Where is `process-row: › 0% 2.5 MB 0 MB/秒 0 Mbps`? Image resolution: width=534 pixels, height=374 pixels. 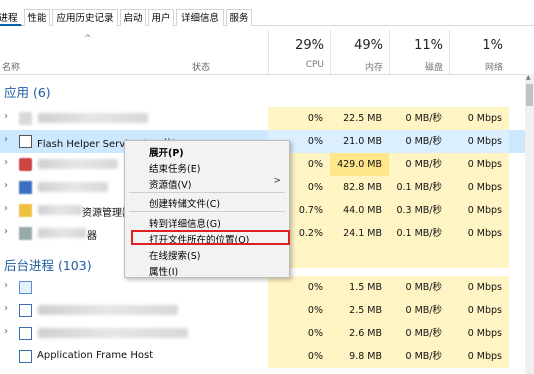
process-row: › 0% 2.5 MB 0 MB/秒 0 Mbps is located at coordinates (262, 310).